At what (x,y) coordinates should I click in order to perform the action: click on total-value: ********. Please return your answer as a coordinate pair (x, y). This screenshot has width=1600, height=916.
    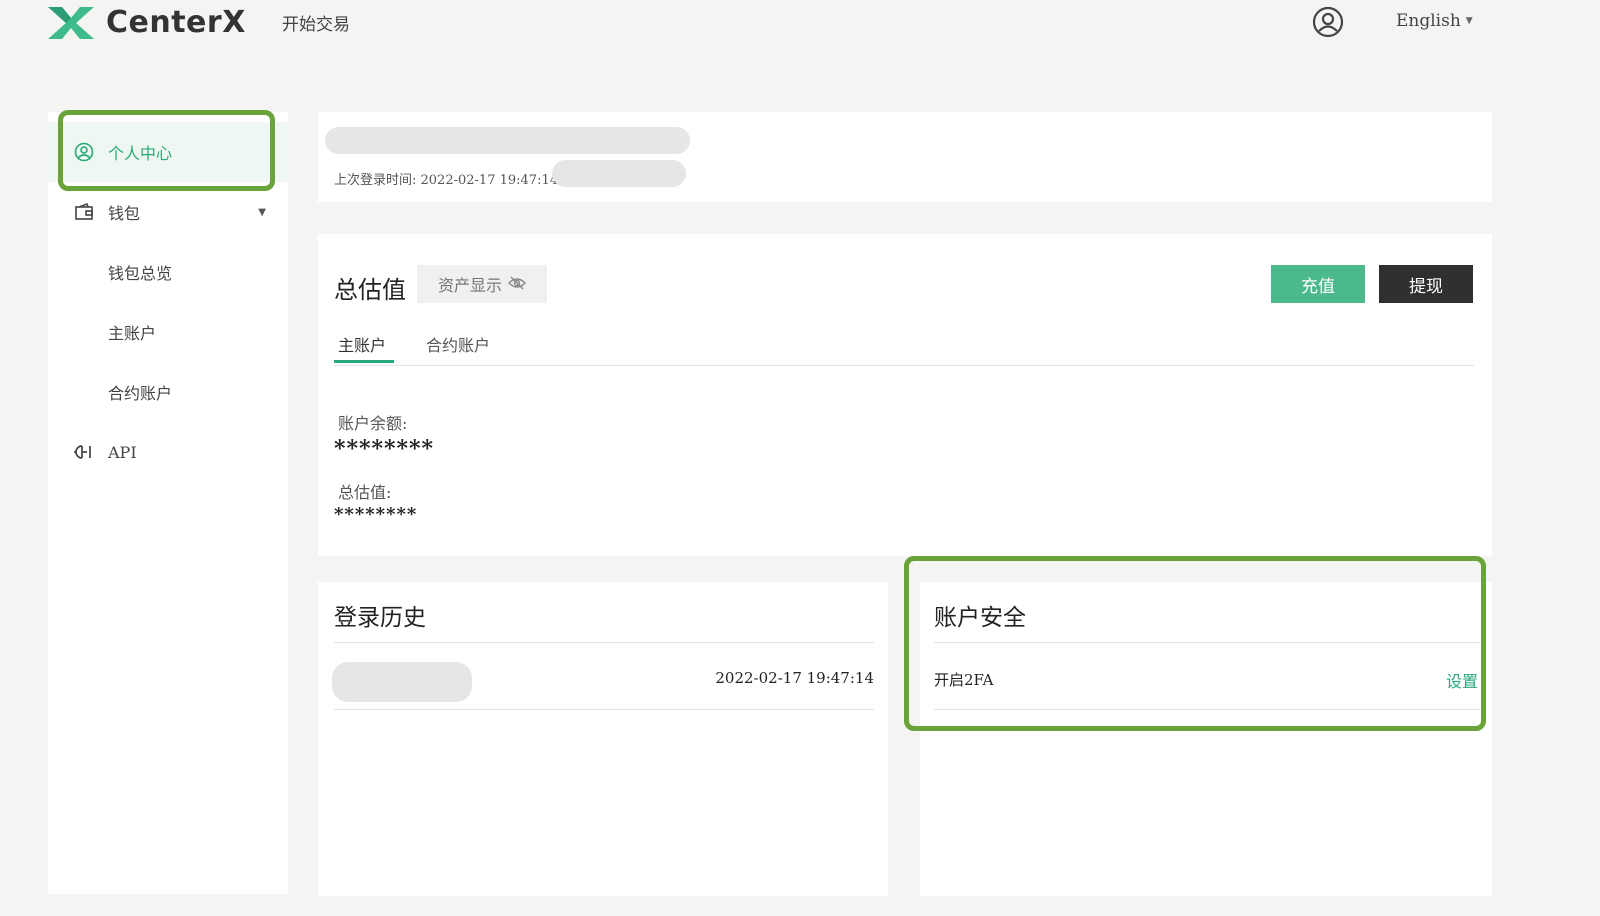
    Looking at the image, I should click on (376, 514).